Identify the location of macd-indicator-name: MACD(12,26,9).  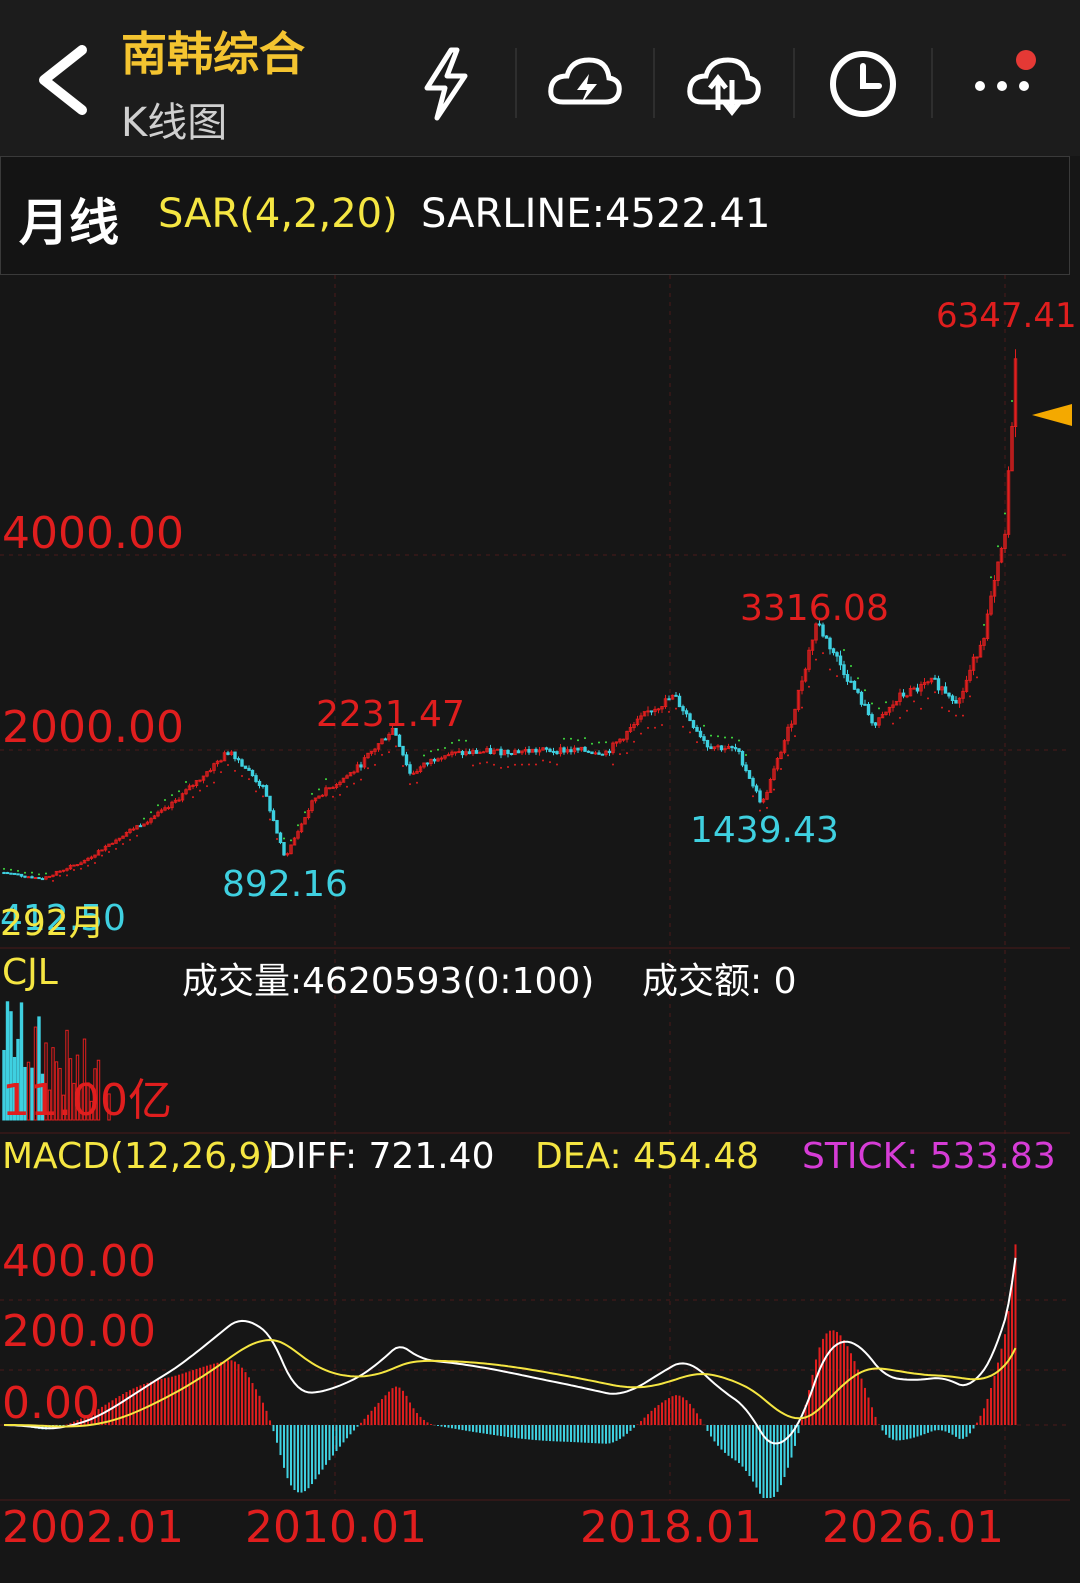
(138, 1156).